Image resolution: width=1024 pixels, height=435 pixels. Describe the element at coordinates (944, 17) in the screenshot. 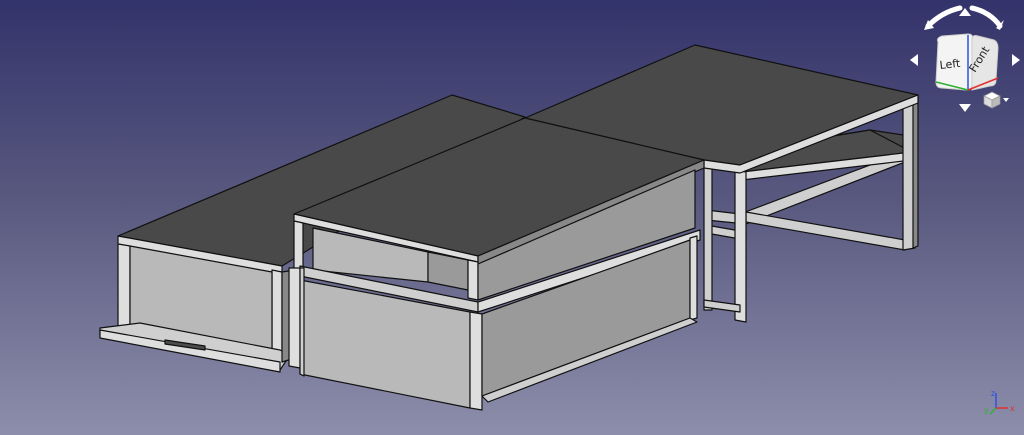

I see `rotate-left-icon` at that location.